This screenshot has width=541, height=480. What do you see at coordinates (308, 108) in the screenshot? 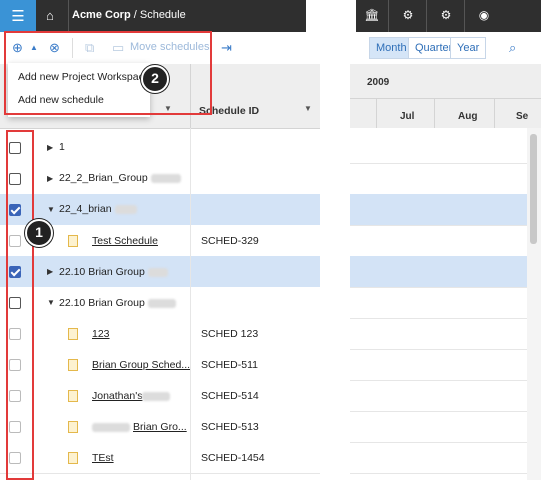
I see `filter-icon: ▼` at bounding box center [308, 108].